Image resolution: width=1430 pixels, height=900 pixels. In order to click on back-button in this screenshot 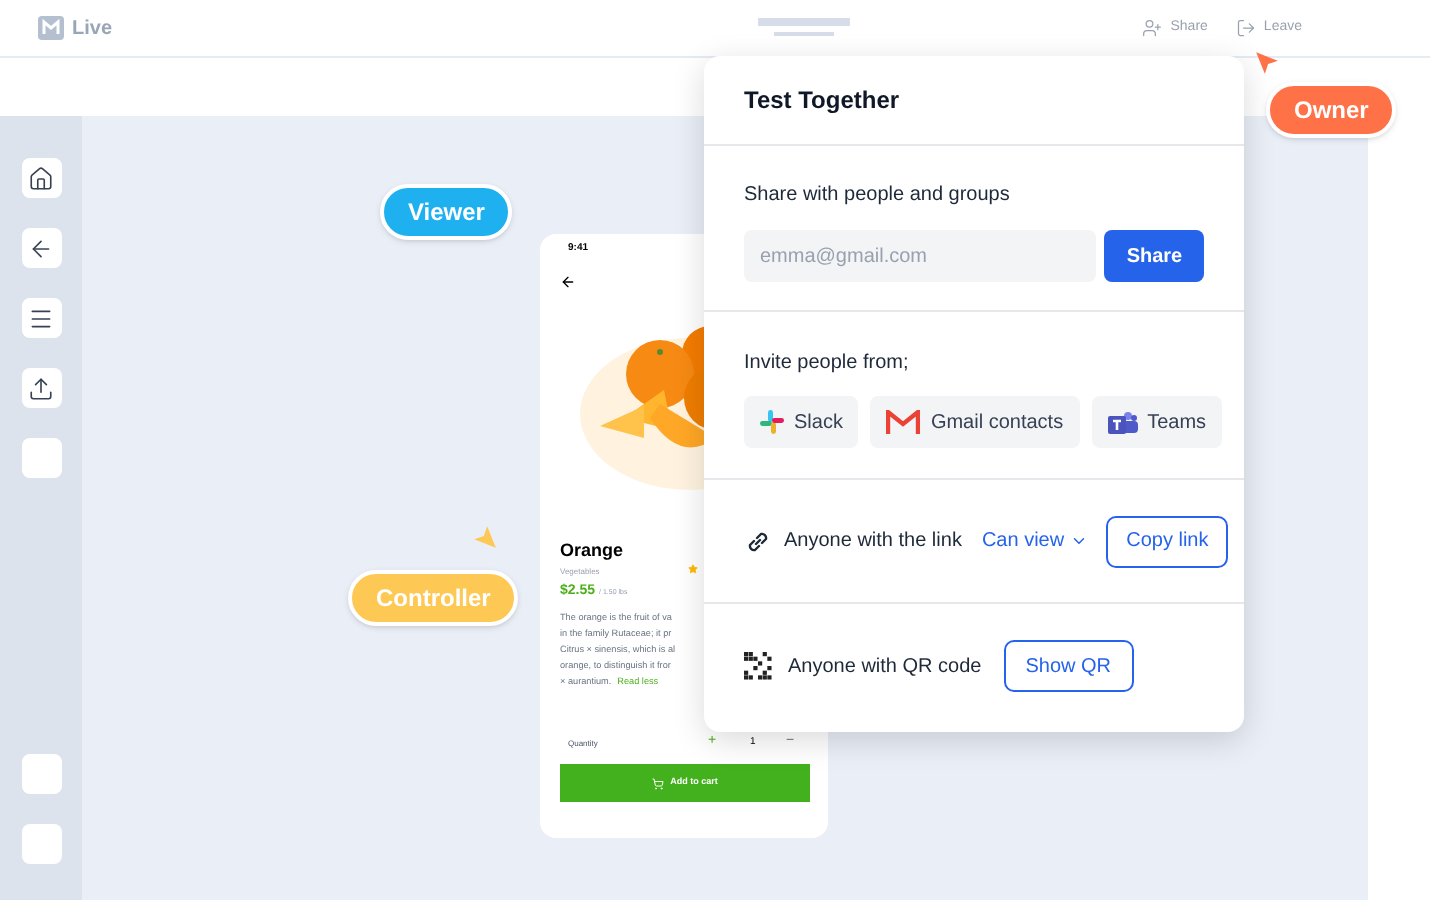, I will do `click(41, 248)`.